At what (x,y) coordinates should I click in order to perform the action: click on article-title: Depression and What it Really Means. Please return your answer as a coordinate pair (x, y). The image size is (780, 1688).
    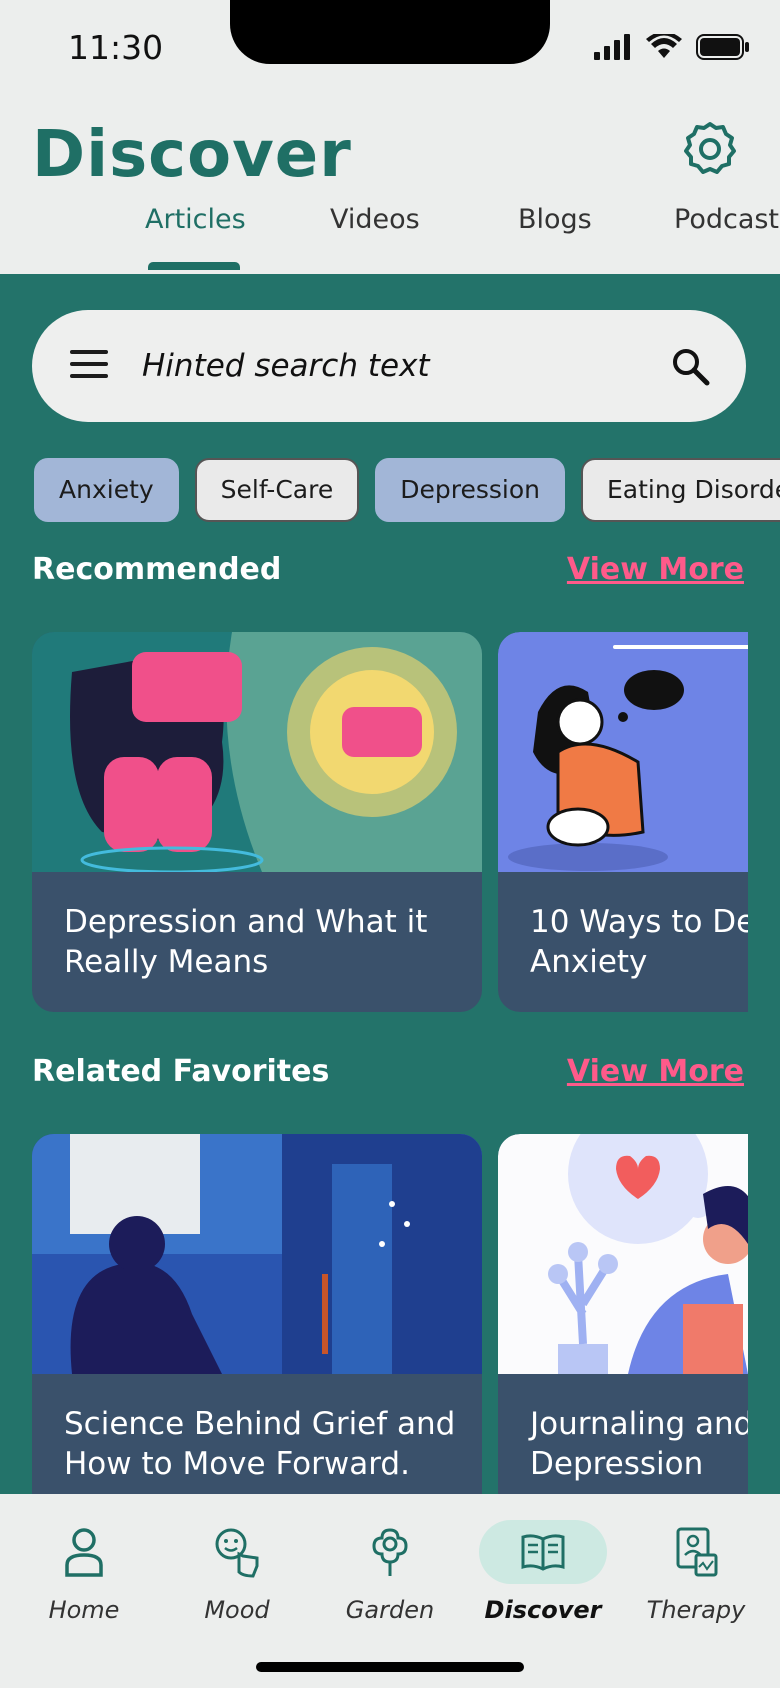
    Looking at the image, I should click on (264, 942).